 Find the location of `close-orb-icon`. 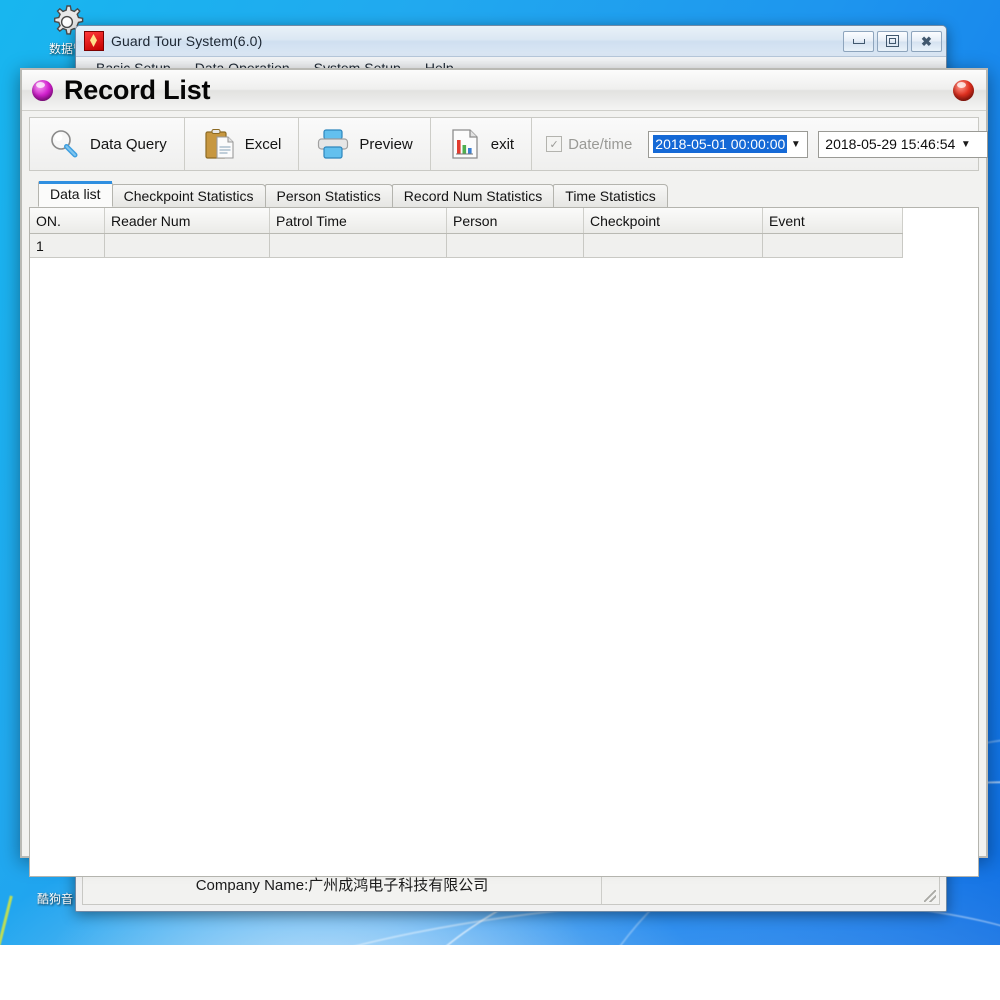

close-orb-icon is located at coordinates (963, 90).